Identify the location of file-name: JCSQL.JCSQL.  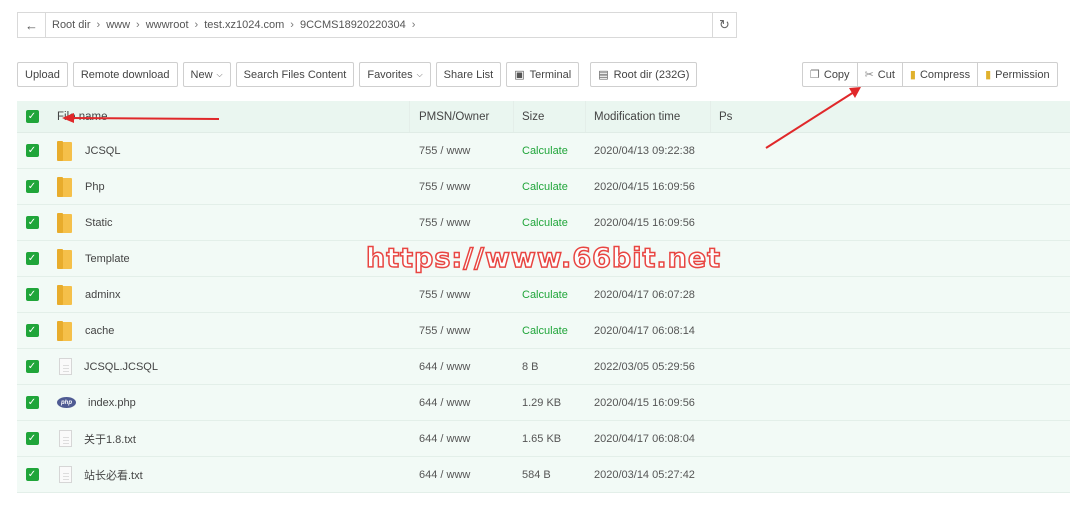
(121, 367).